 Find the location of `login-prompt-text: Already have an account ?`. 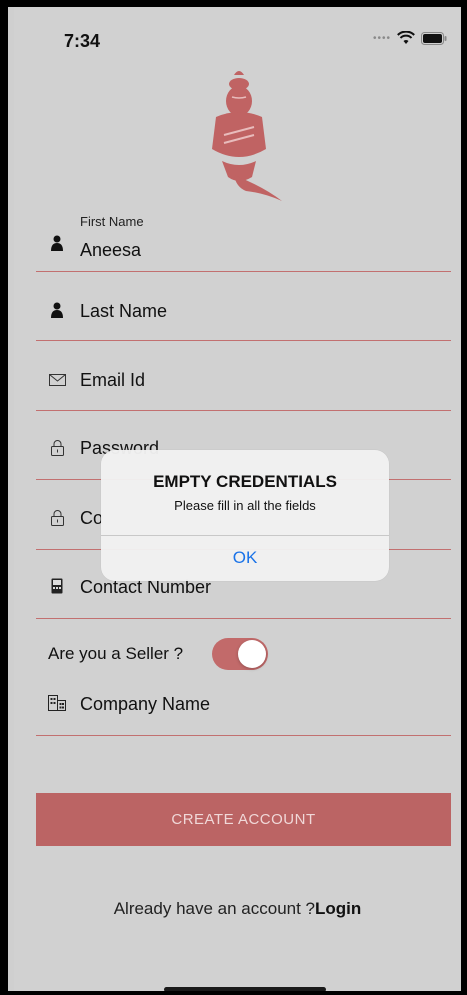

login-prompt-text: Already have an account ? is located at coordinates (214, 908).